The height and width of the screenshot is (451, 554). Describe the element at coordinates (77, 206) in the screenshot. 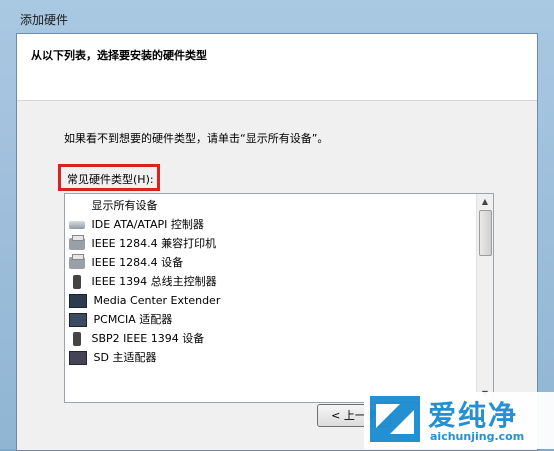

I see `blank-icon` at that location.